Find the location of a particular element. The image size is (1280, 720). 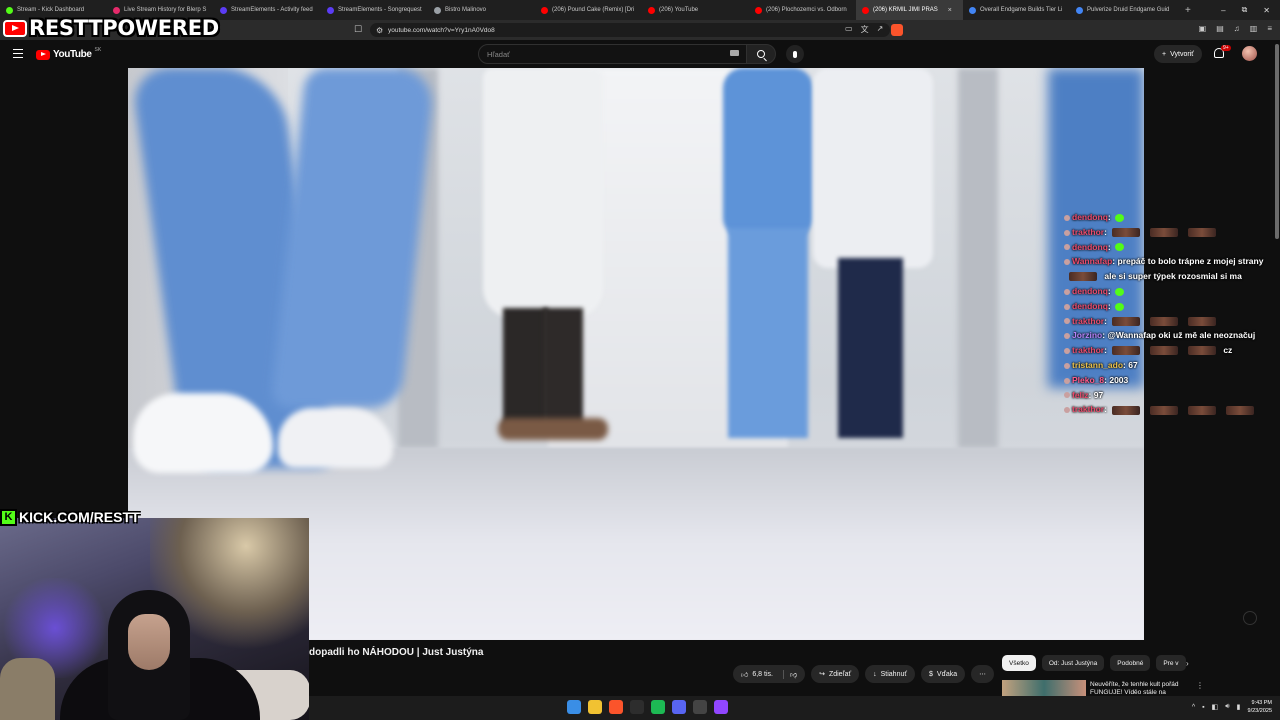

mascot-figure is located at coordinates (27, 689).